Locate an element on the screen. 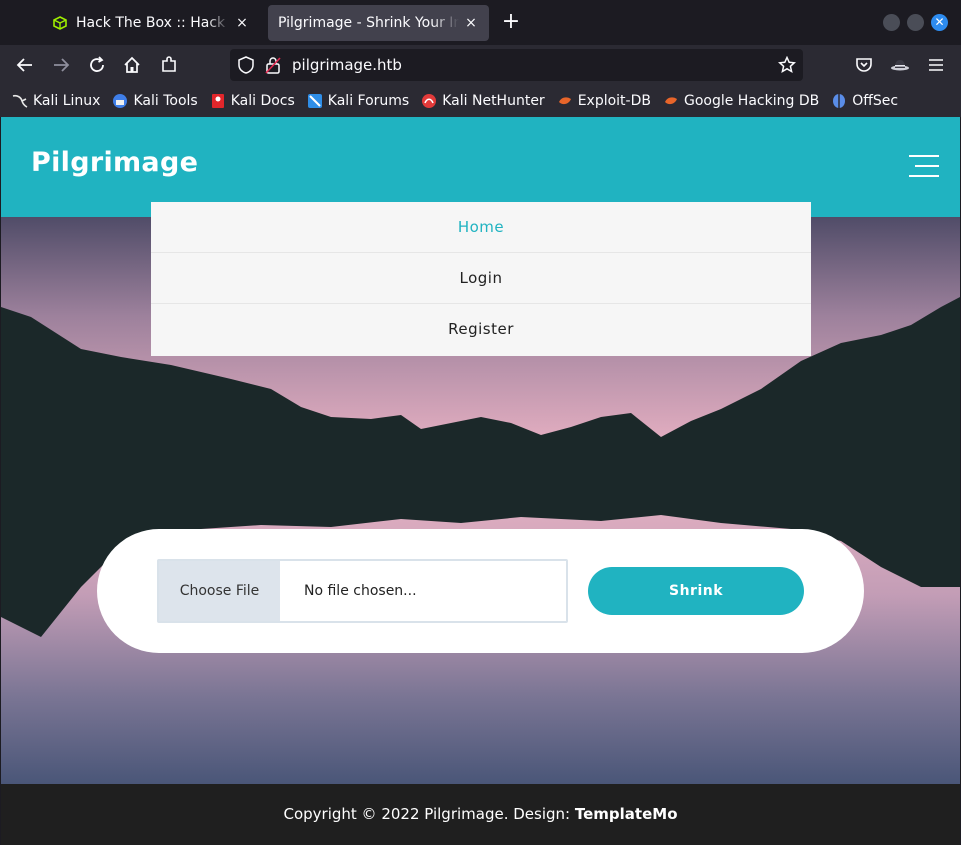 Image resolution: width=961 pixels, height=845 pixels. hamburger-menu-icon is located at coordinates (936, 65).